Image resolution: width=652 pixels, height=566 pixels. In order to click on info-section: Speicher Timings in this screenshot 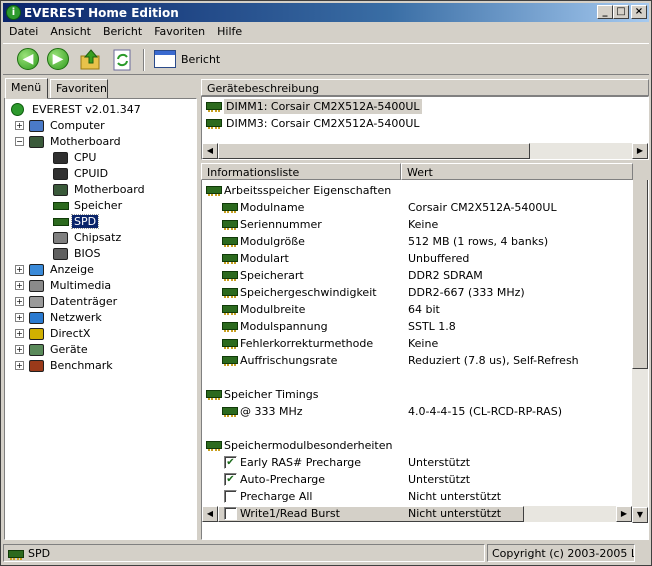, I will do `click(417, 394)`.